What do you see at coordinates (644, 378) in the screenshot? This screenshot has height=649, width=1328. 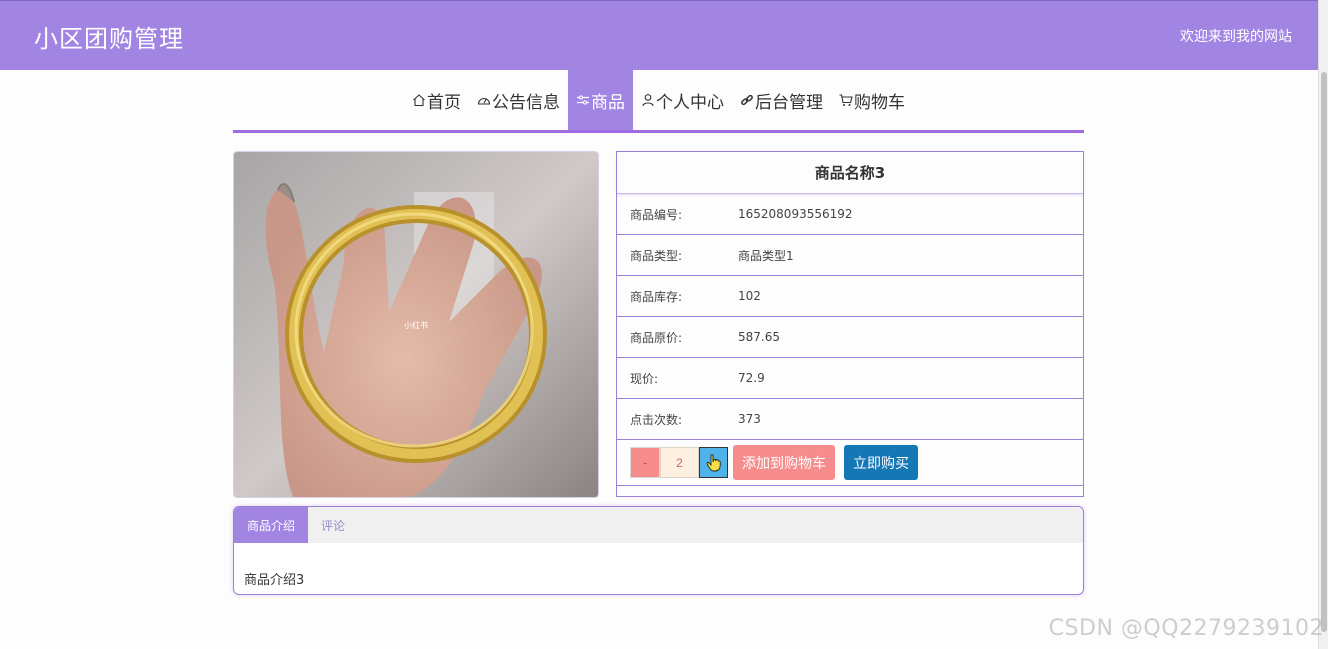 I see `field-label: 现价:` at bounding box center [644, 378].